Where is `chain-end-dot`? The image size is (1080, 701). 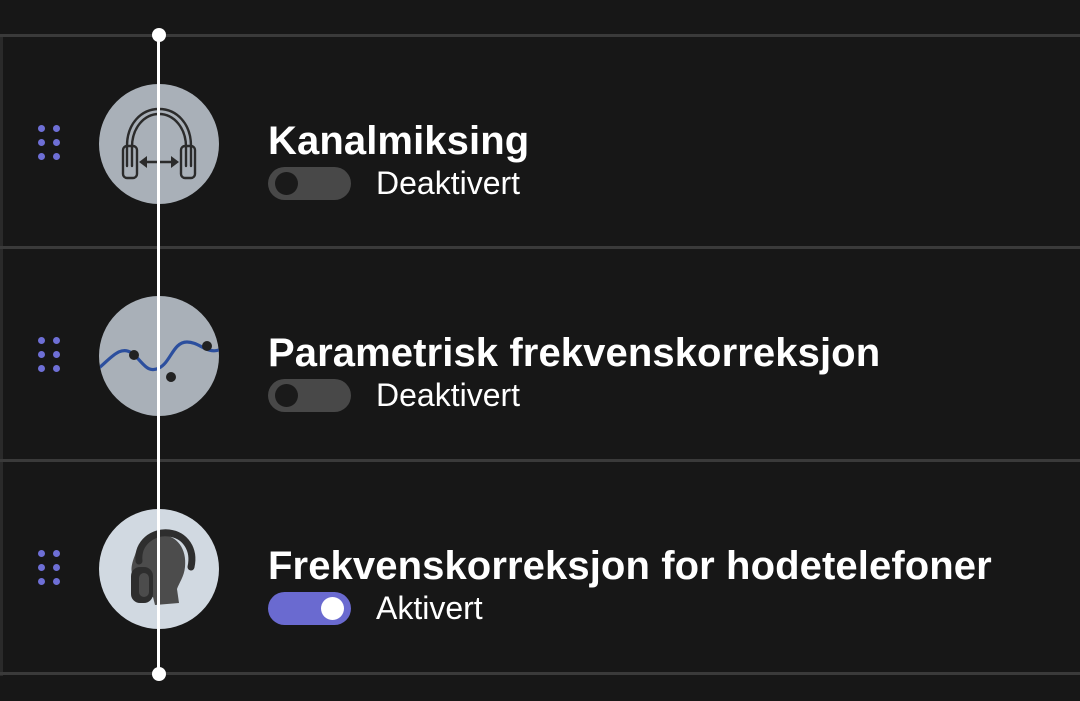 chain-end-dot is located at coordinates (159, 674).